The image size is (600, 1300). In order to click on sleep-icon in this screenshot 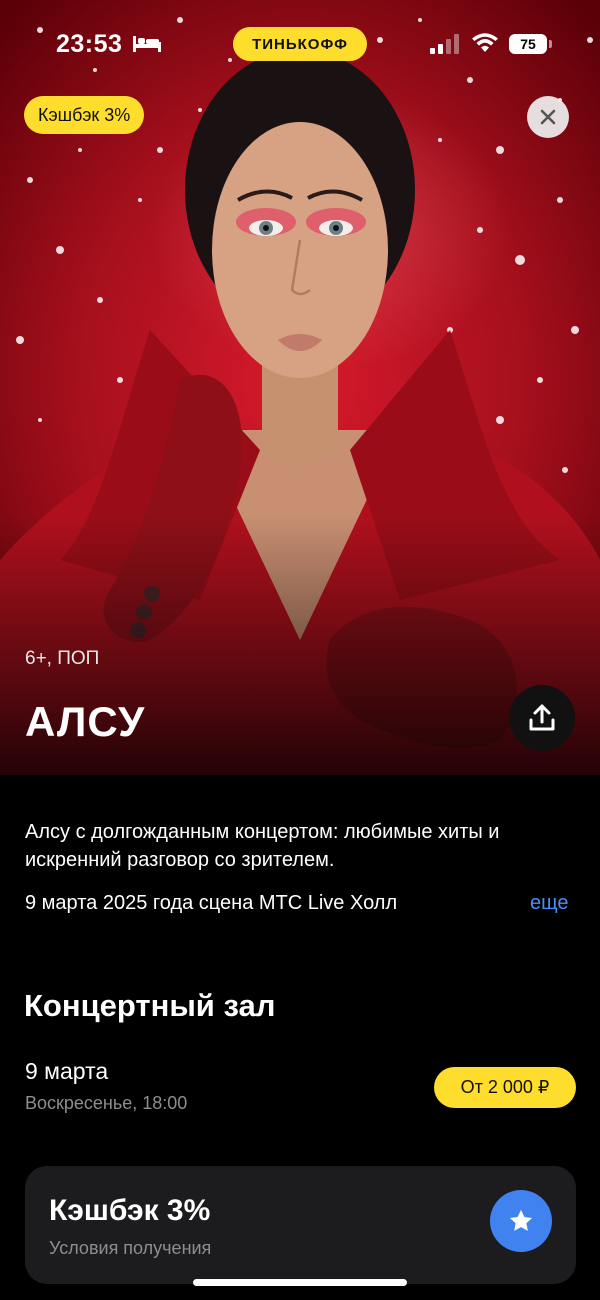, I will do `click(147, 44)`.